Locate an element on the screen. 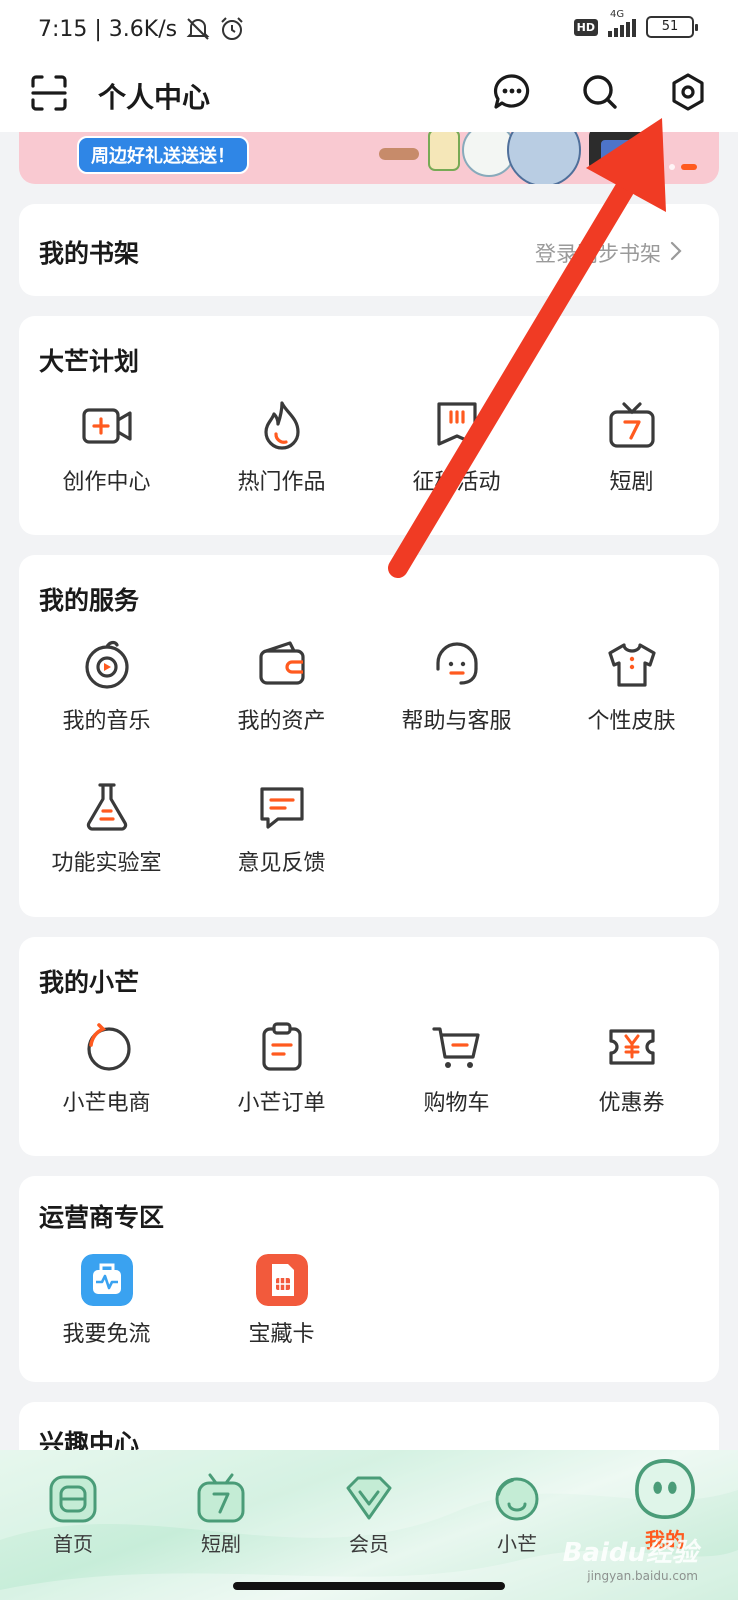 Image resolution: width=738 pixels, height=1600 pixels. grid-item-label: 购物车 is located at coordinates (456, 1103).